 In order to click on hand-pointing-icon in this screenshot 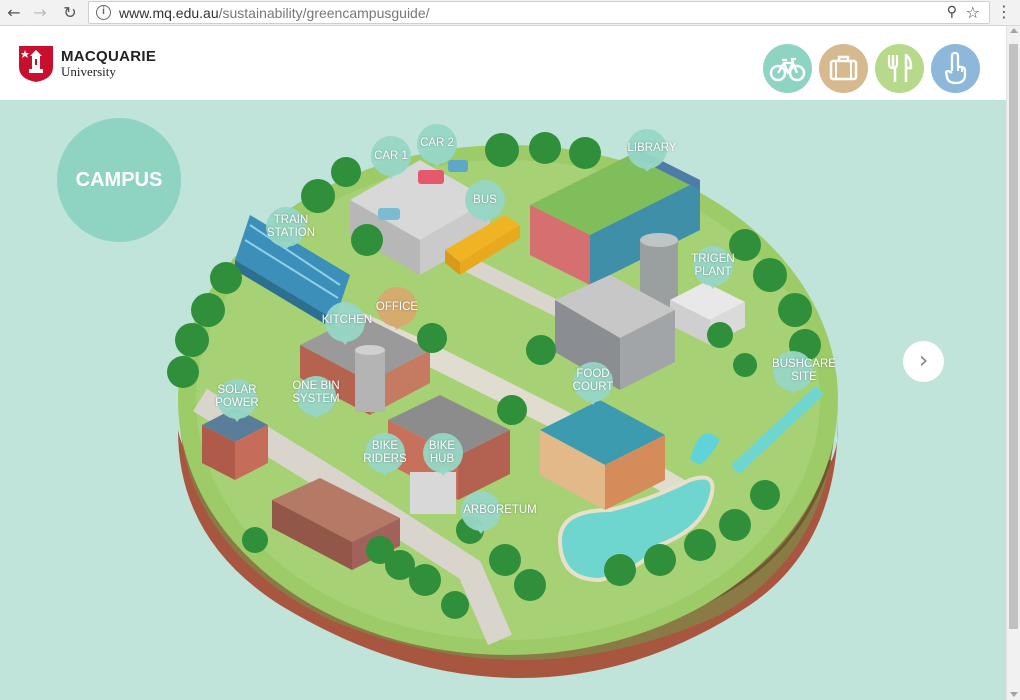, I will do `click(955, 68)`.